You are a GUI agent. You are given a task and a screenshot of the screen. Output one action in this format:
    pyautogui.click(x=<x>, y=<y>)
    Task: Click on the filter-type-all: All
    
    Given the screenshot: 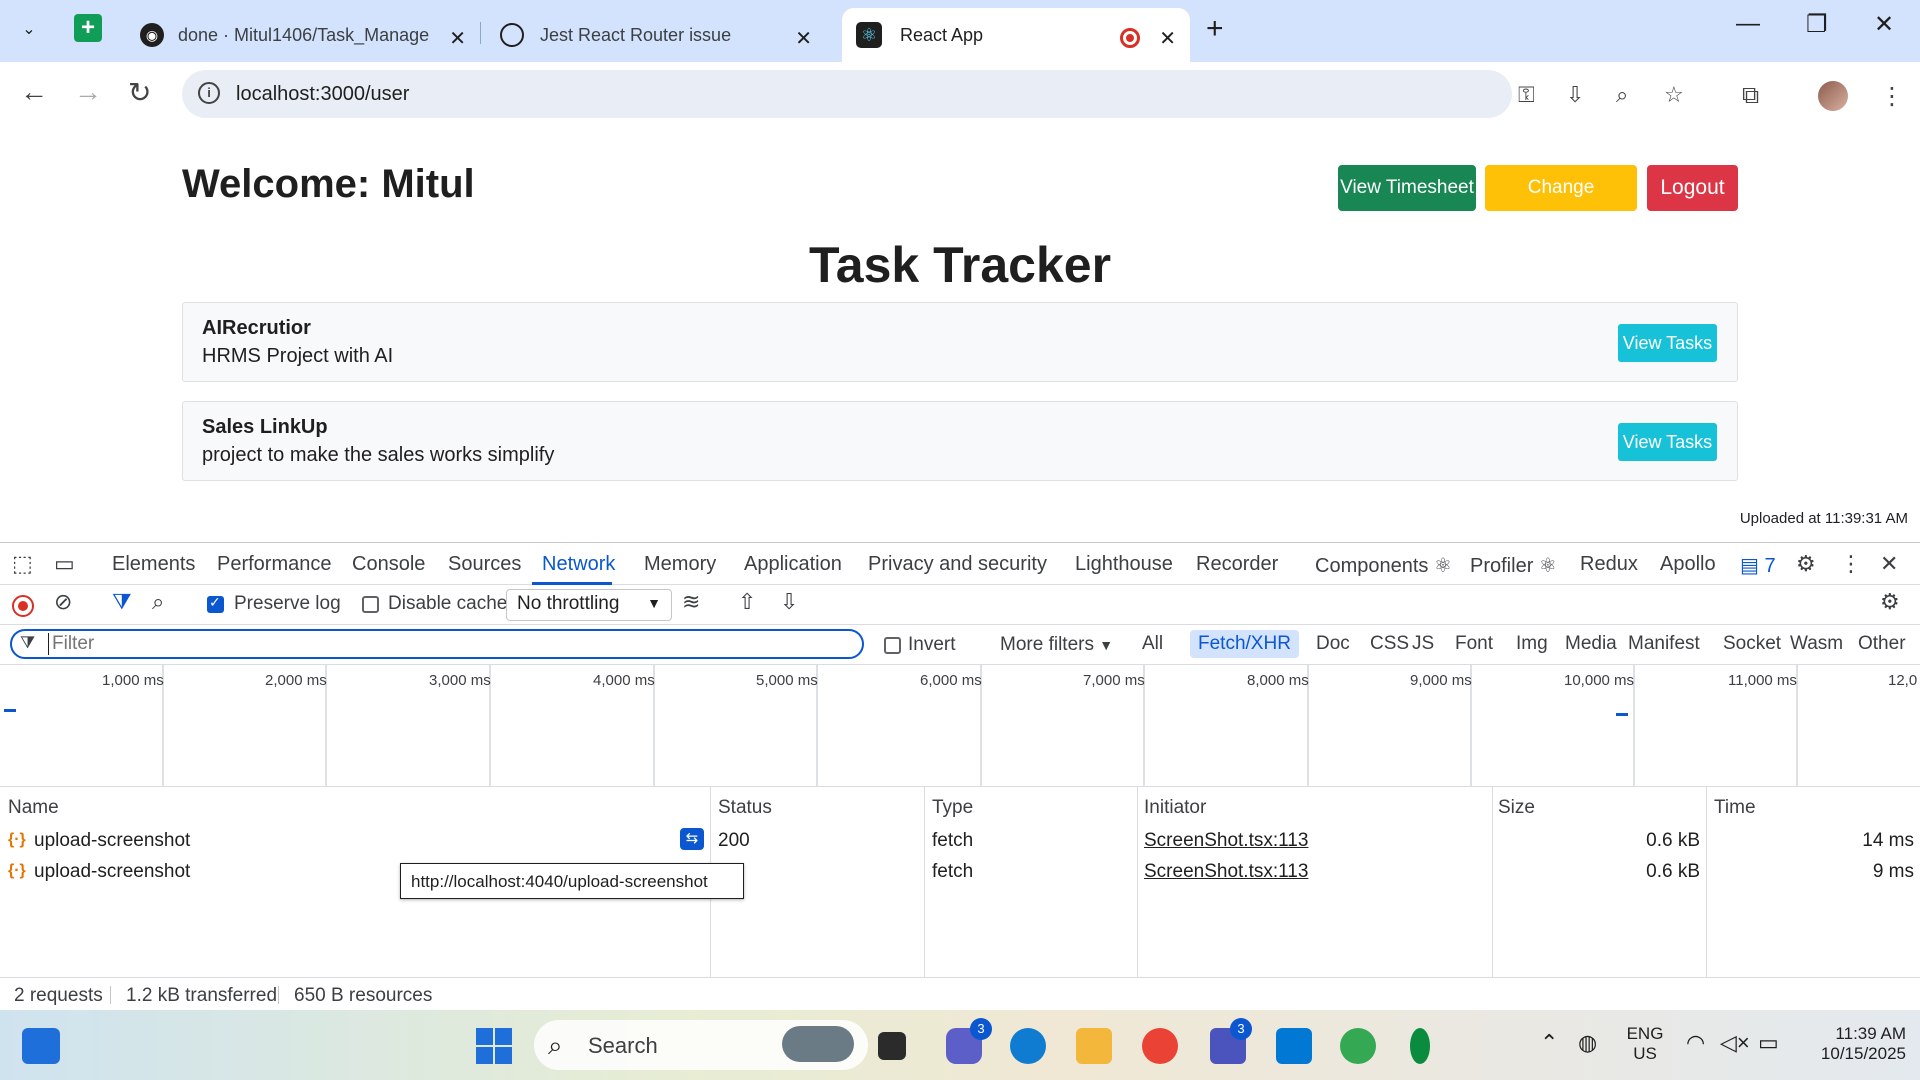 What is the action you would take?
    pyautogui.click(x=1152, y=644)
    